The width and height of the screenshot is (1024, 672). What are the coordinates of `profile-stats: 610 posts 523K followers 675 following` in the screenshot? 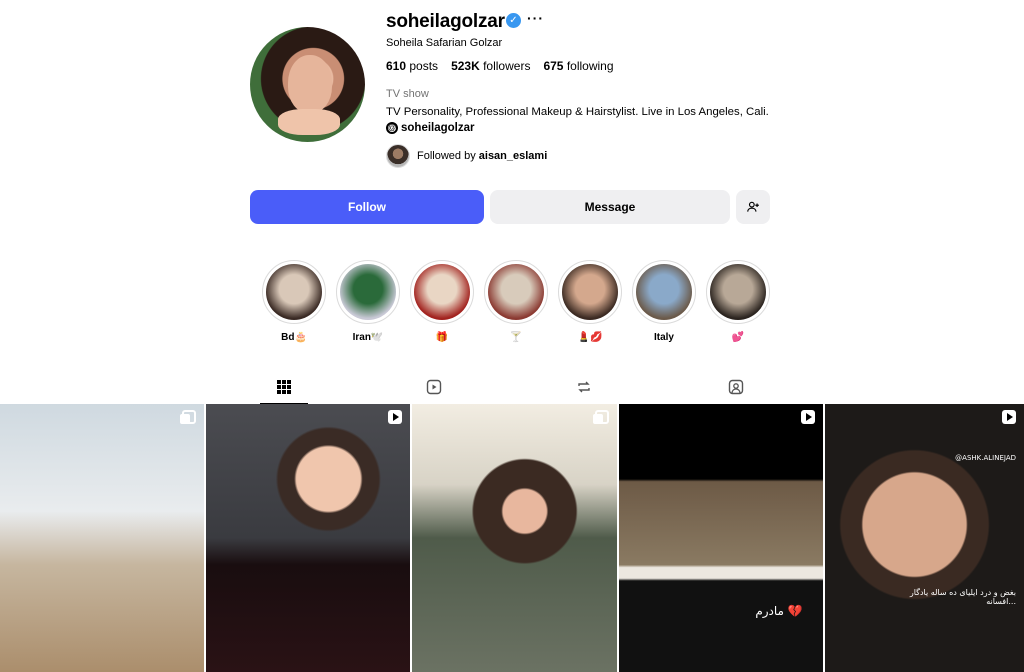 It's located at (500, 66).